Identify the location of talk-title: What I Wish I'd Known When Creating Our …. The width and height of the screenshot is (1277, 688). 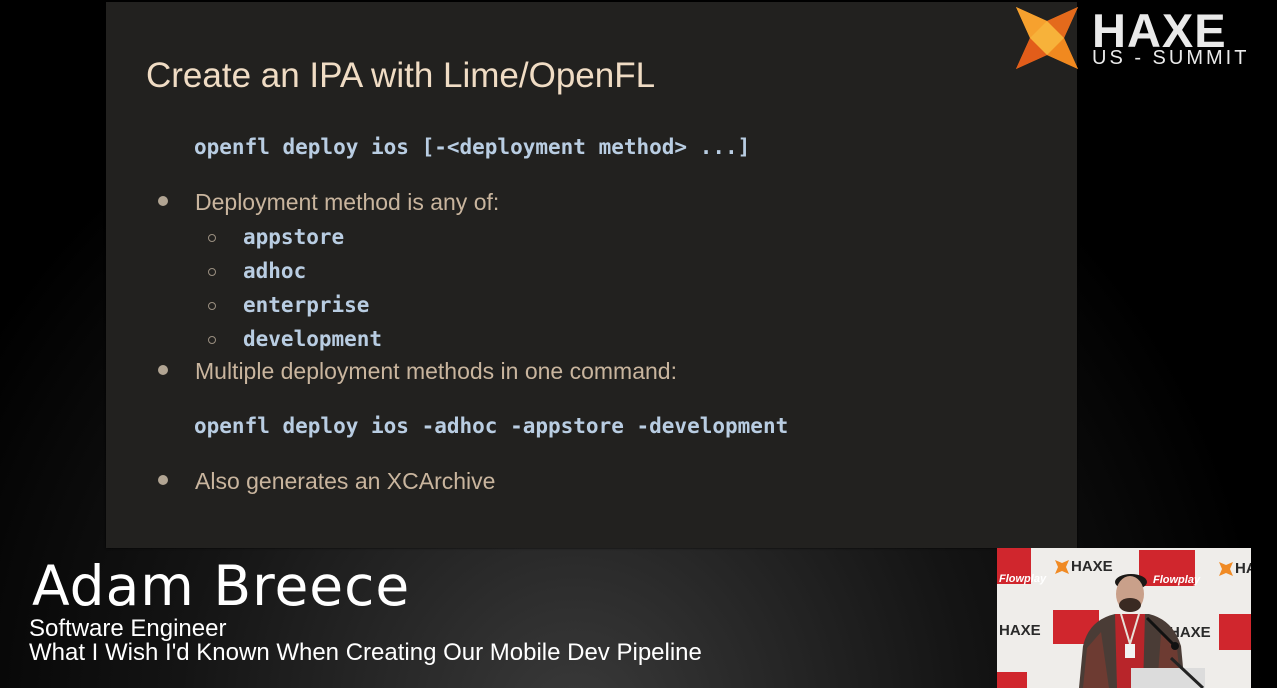
(365, 652).